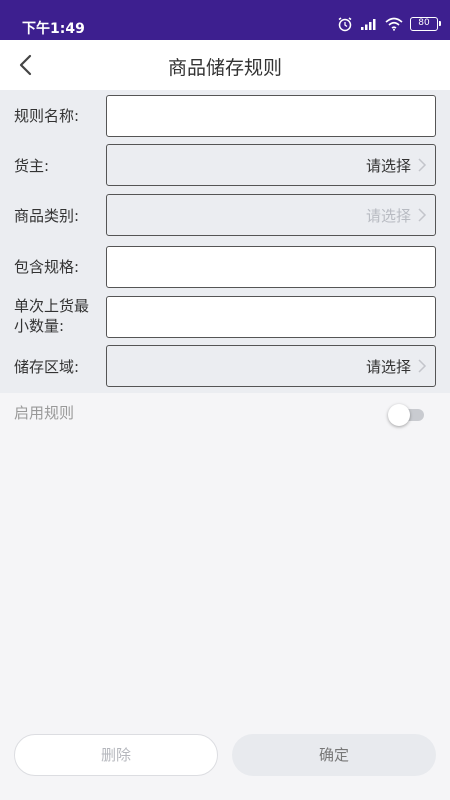  I want to click on rule-name-input, so click(271, 116).